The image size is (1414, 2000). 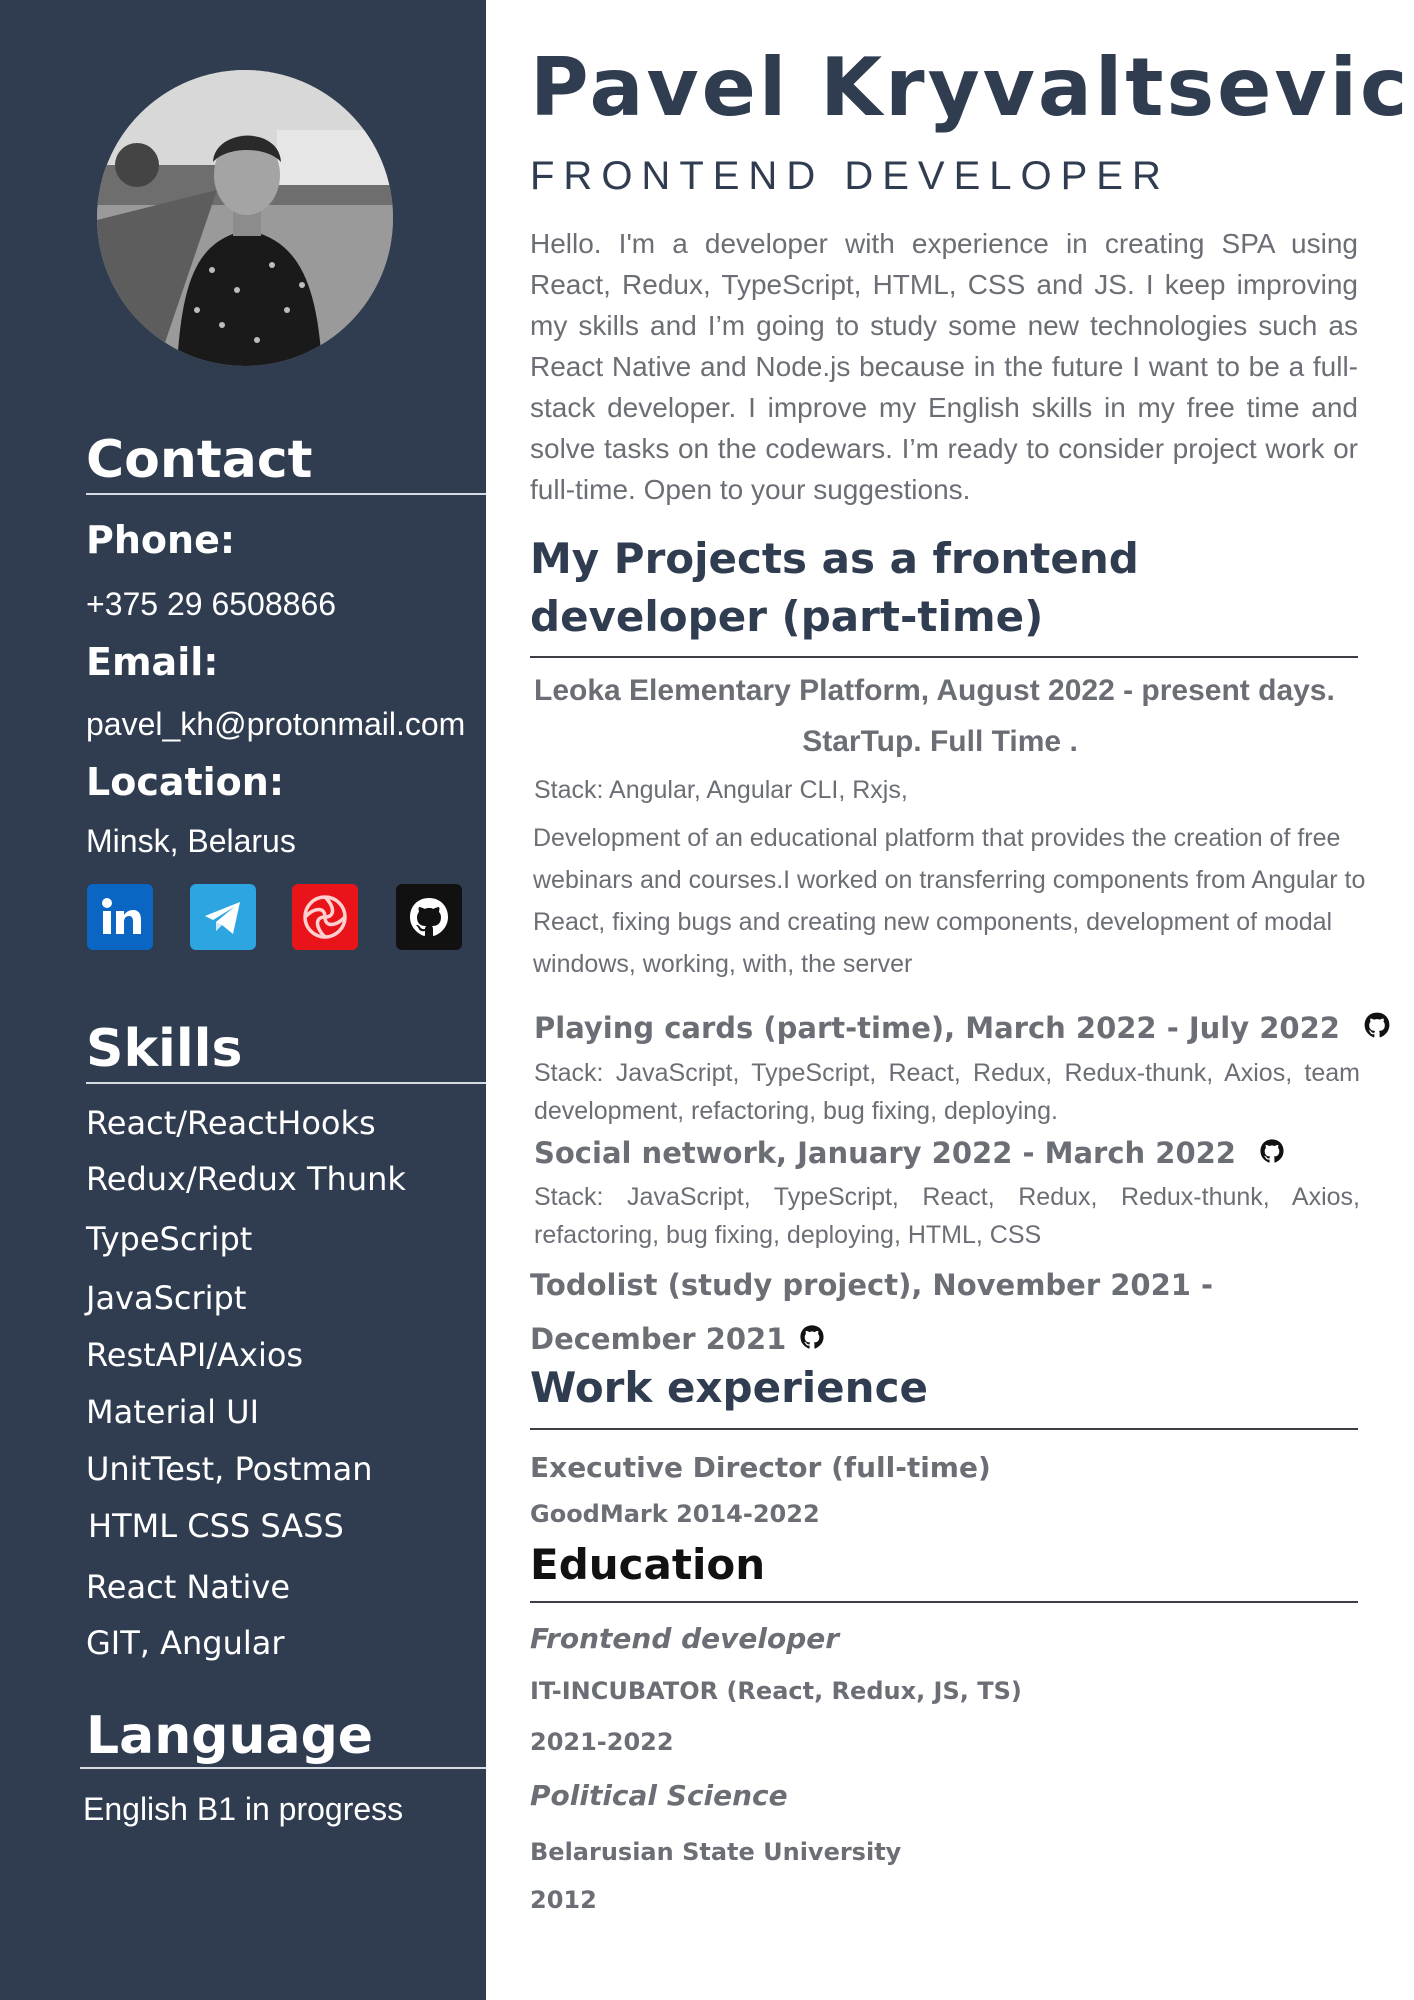 I want to click on skill-item: Material UI, so click(x=173, y=1412).